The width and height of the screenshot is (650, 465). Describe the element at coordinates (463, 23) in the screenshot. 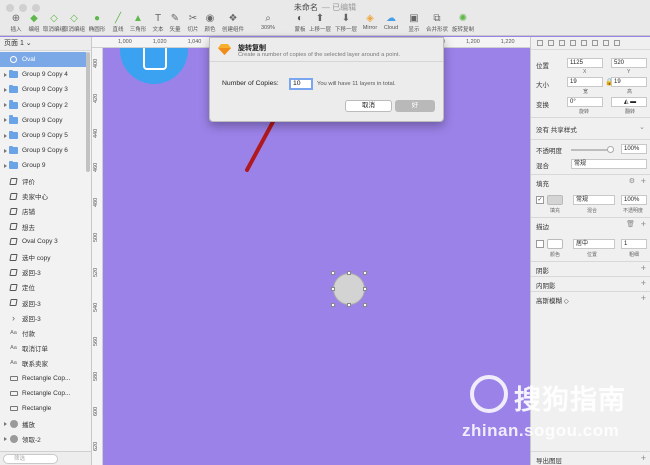

I see `toolbar-button-20: ✺ 旋转复制` at that location.